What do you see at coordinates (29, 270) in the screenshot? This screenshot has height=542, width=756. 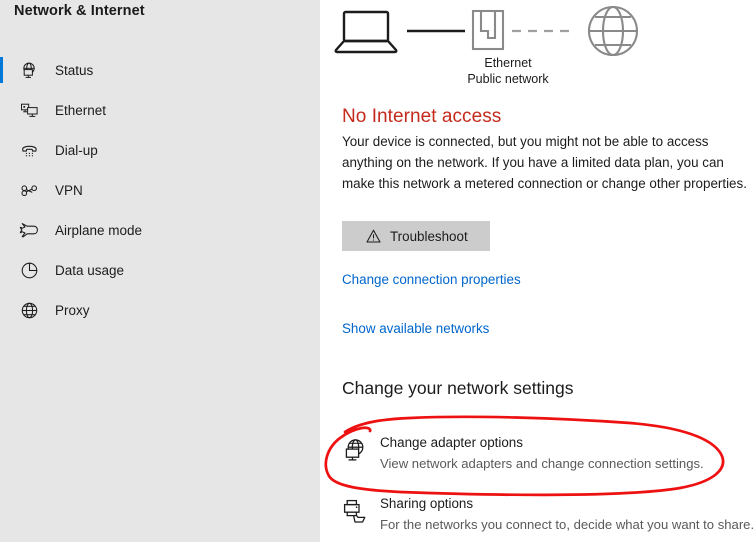 I see `pie-chart-icon` at bounding box center [29, 270].